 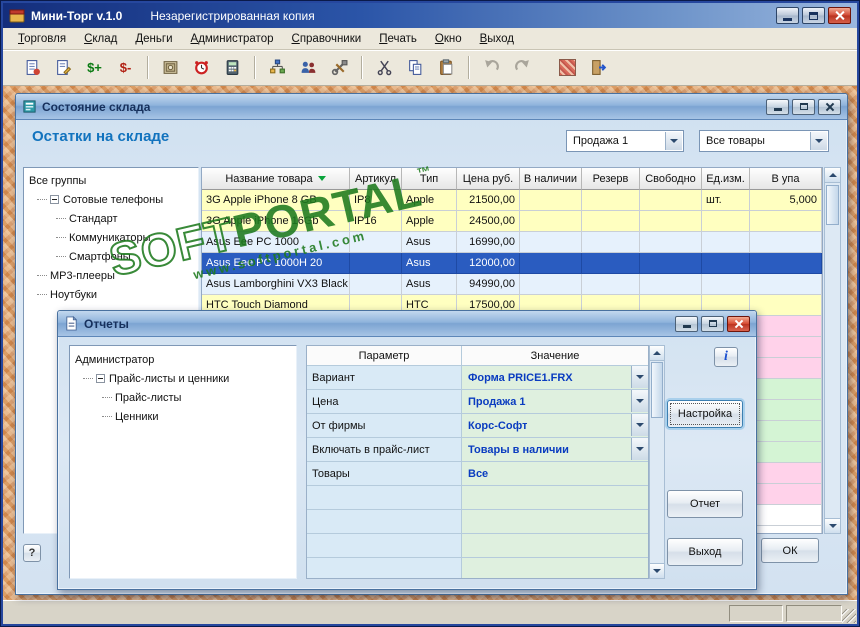 What do you see at coordinates (849, 616) in the screenshot?
I see `resize-grip` at bounding box center [849, 616].